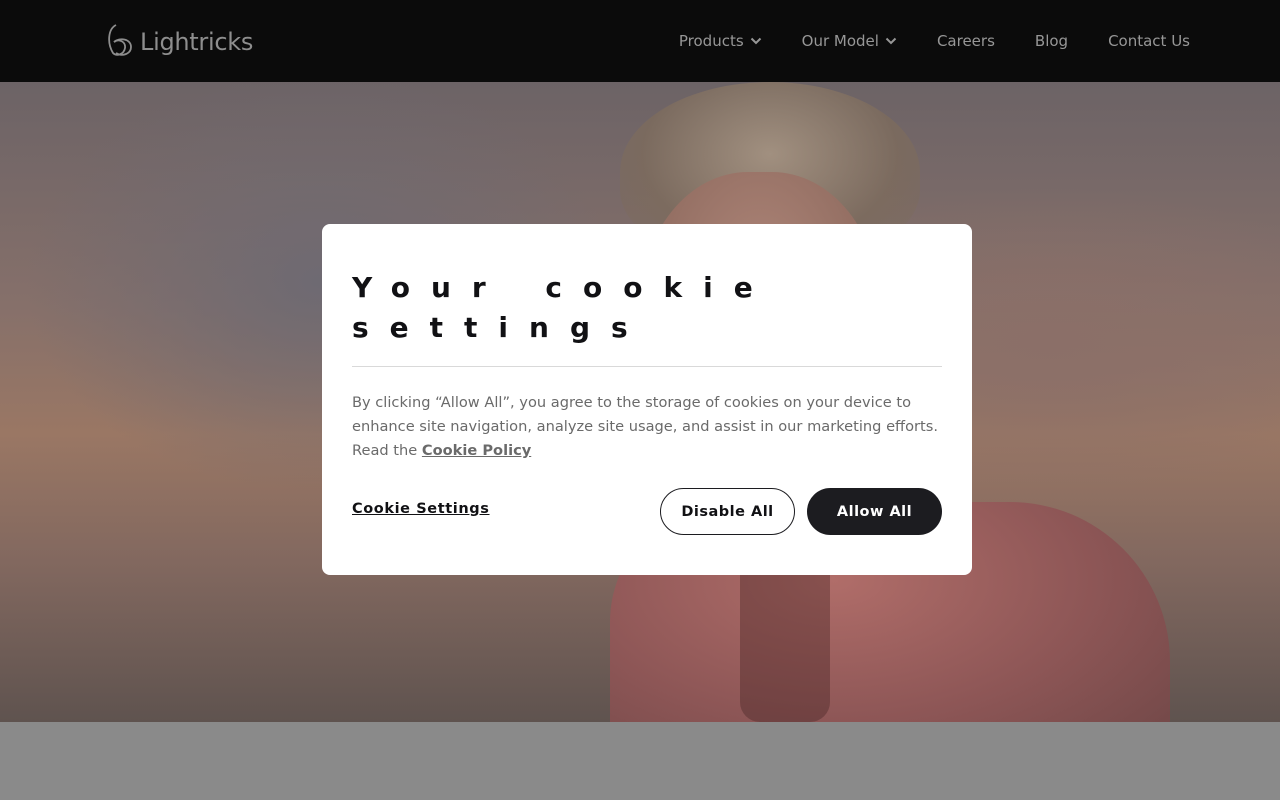 This screenshot has width=1280, height=800. Describe the element at coordinates (640, 761) in the screenshot. I see `page-backdrop` at that location.